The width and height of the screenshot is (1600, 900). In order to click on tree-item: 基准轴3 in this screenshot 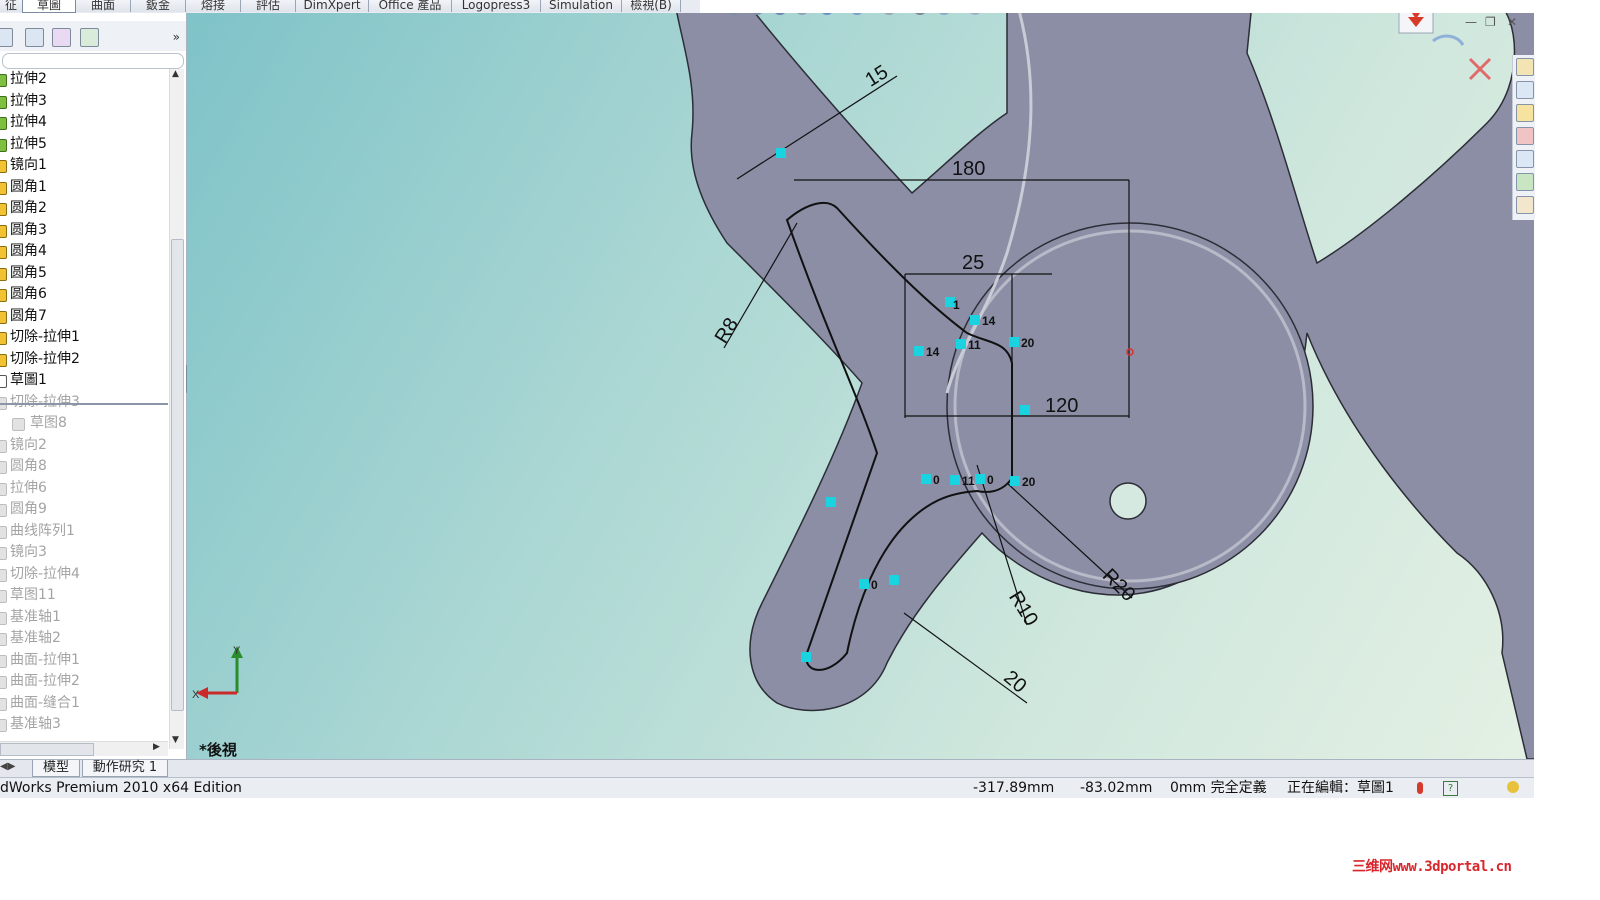, I will do `click(84, 724)`.